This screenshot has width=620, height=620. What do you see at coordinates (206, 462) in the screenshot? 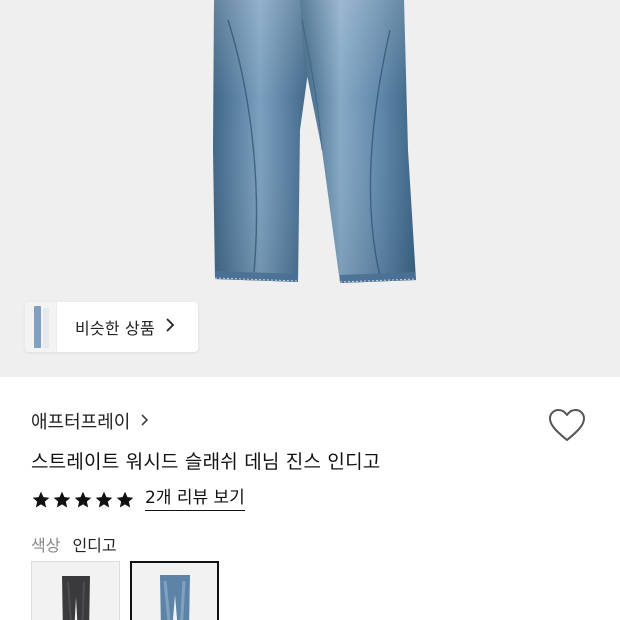
I see `product-title: 스트레이트 워시드 슬래쉬 데님 진스 인디고` at bounding box center [206, 462].